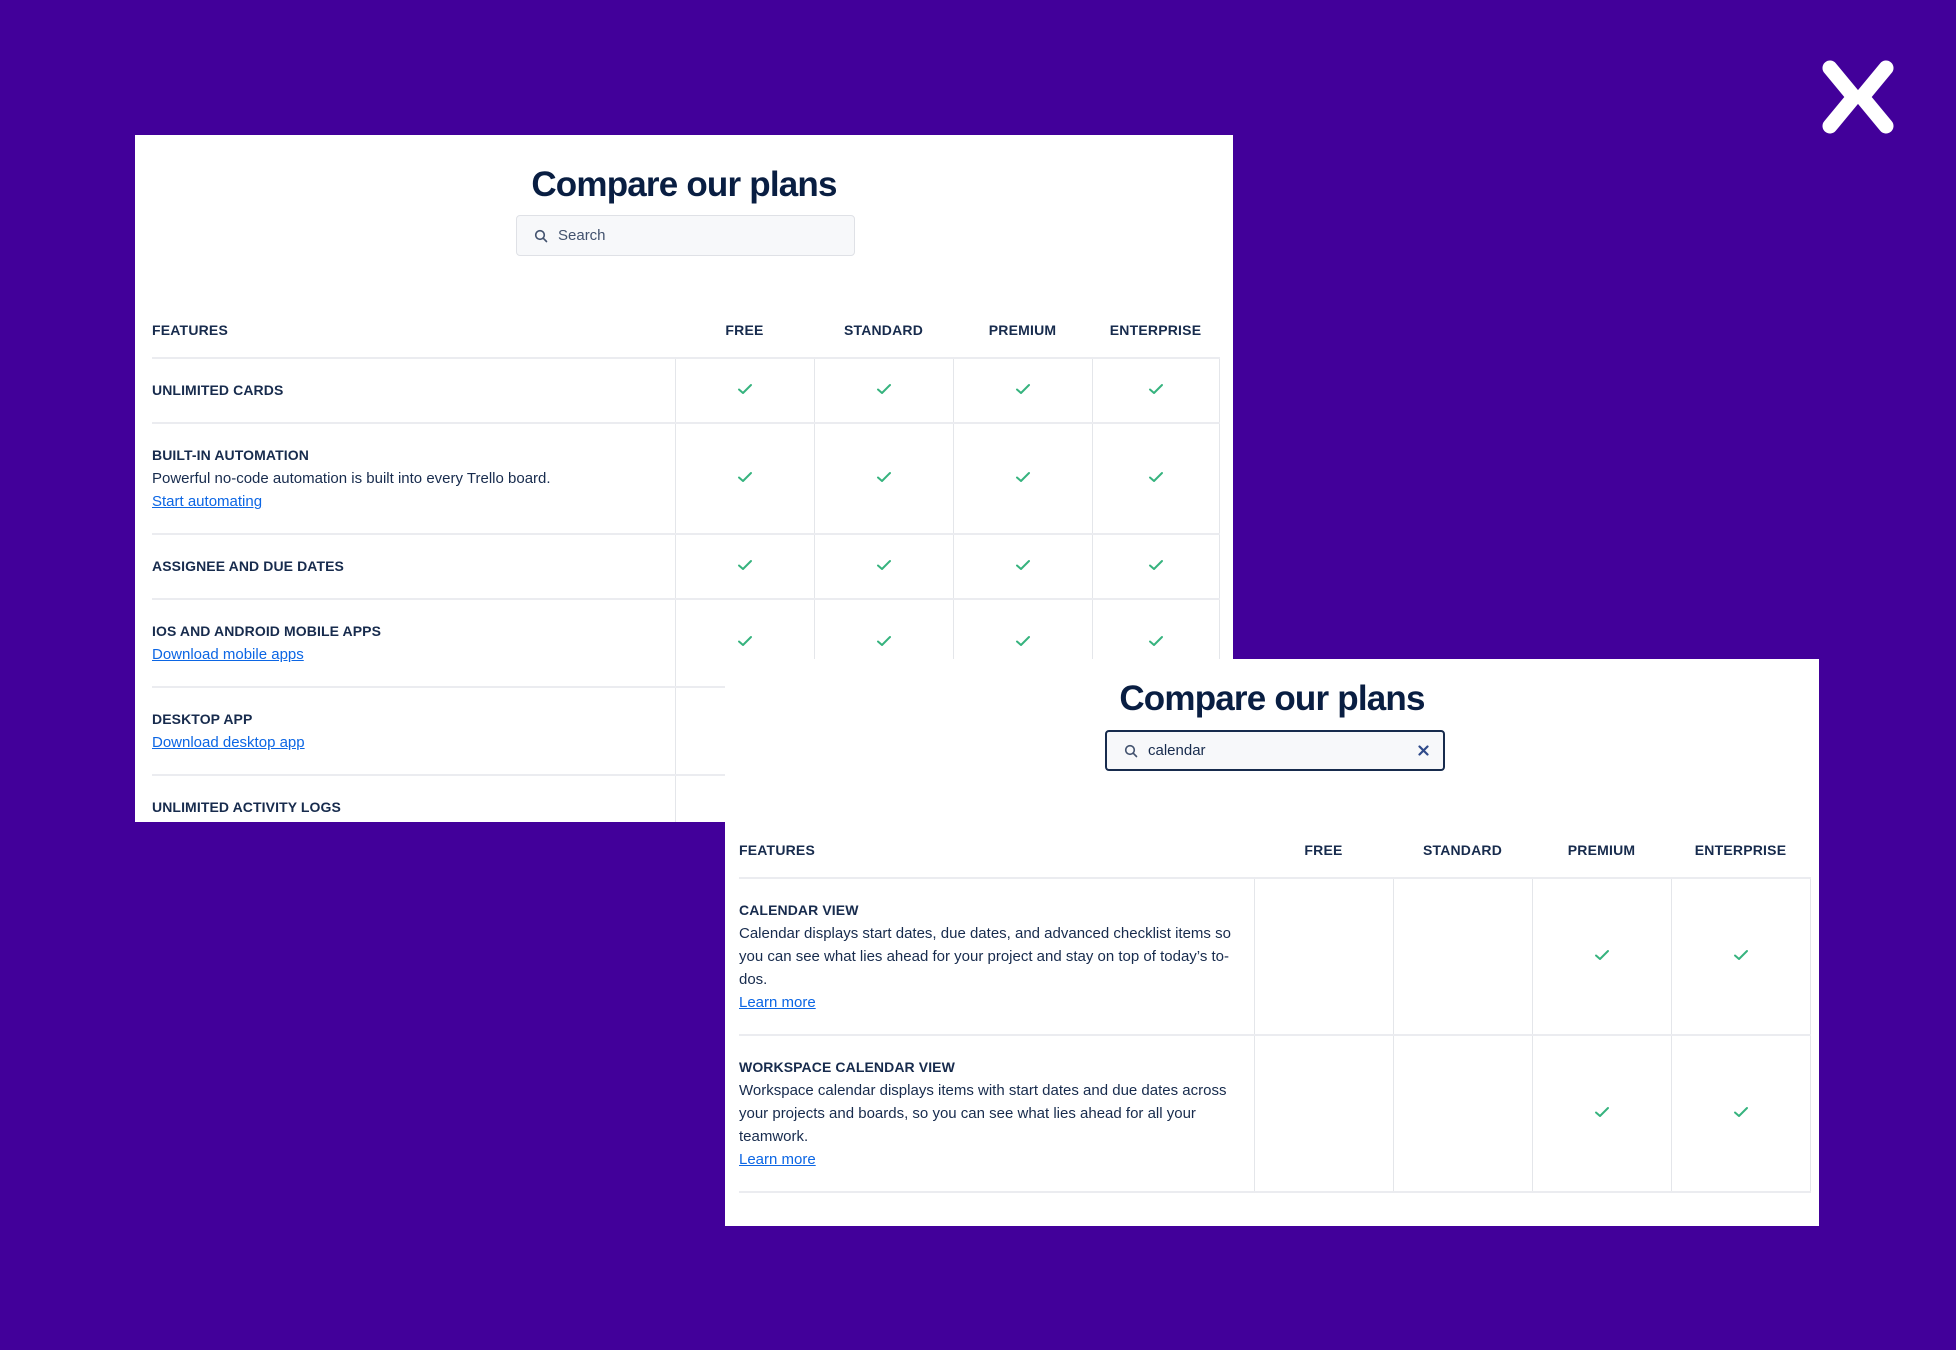  What do you see at coordinates (413, 391) in the screenshot?
I see `feature-cell: UNLIMITED CARDS` at bounding box center [413, 391].